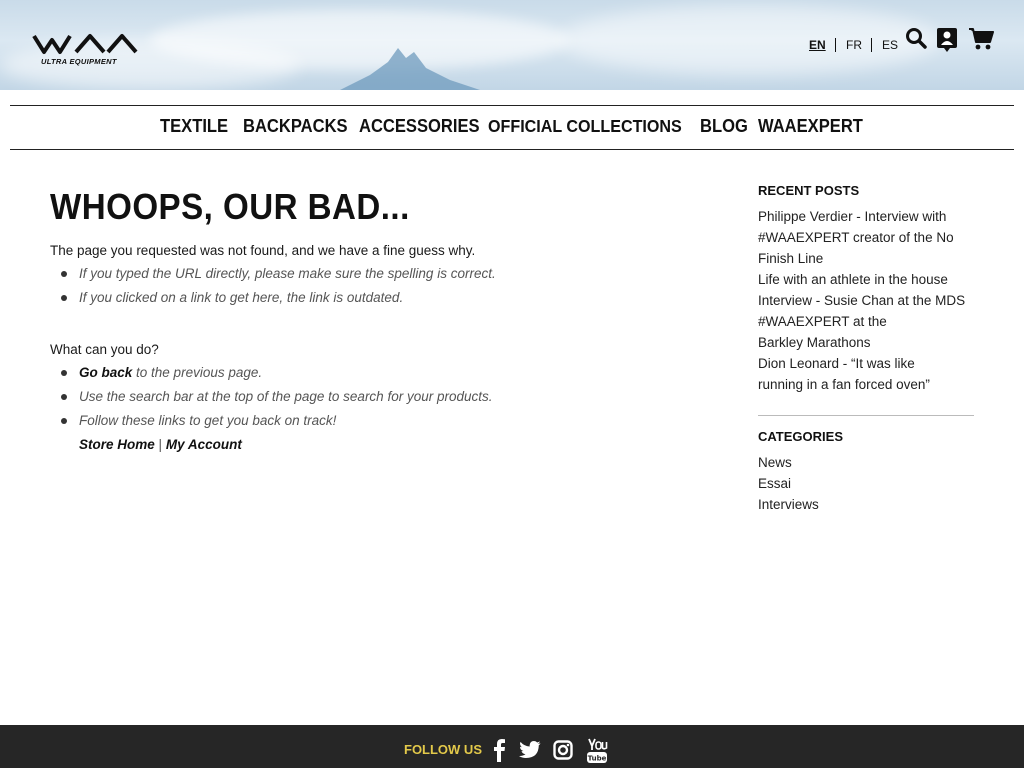  I want to click on nav-item-waaexpert: WAAEXPERT, so click(810, 126).